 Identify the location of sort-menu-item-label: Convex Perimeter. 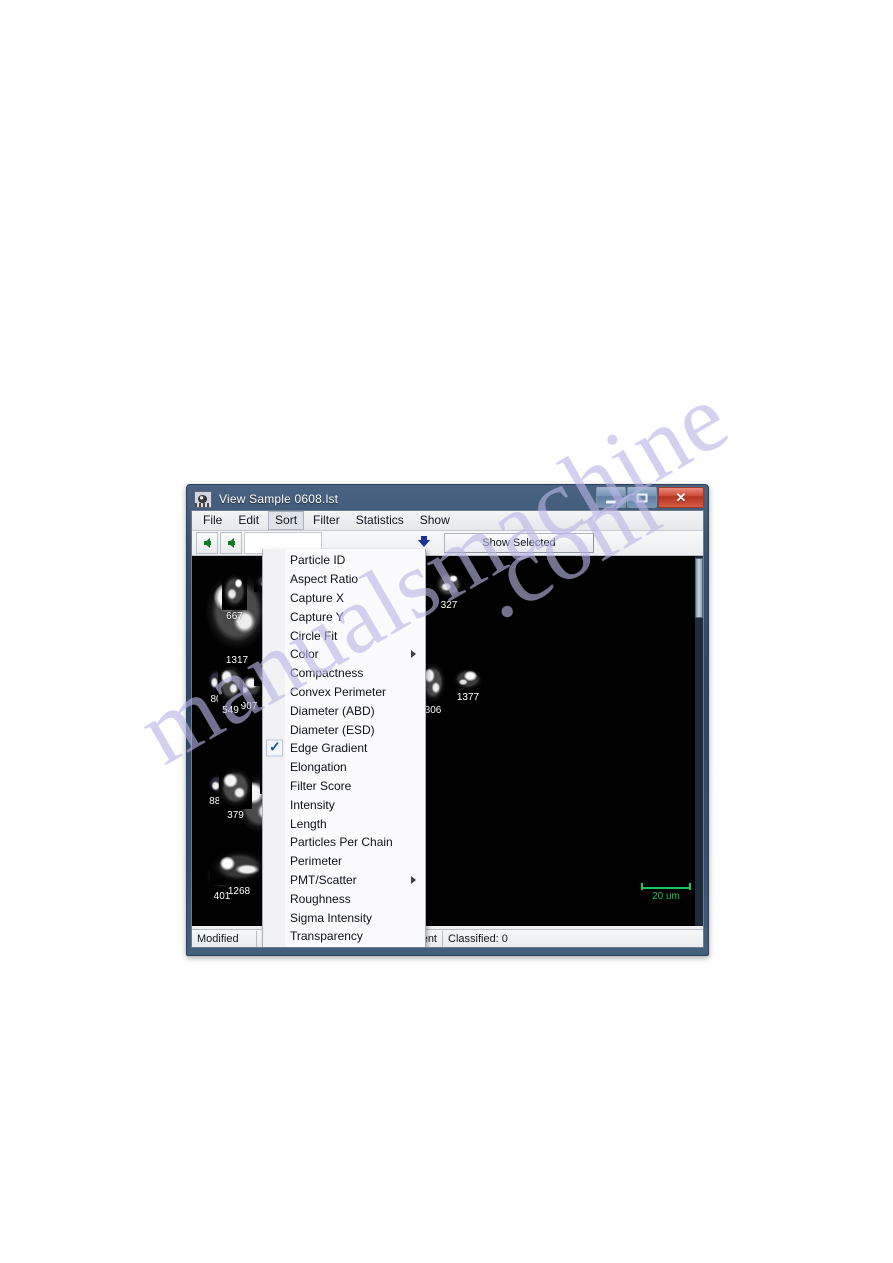
(338, 691).